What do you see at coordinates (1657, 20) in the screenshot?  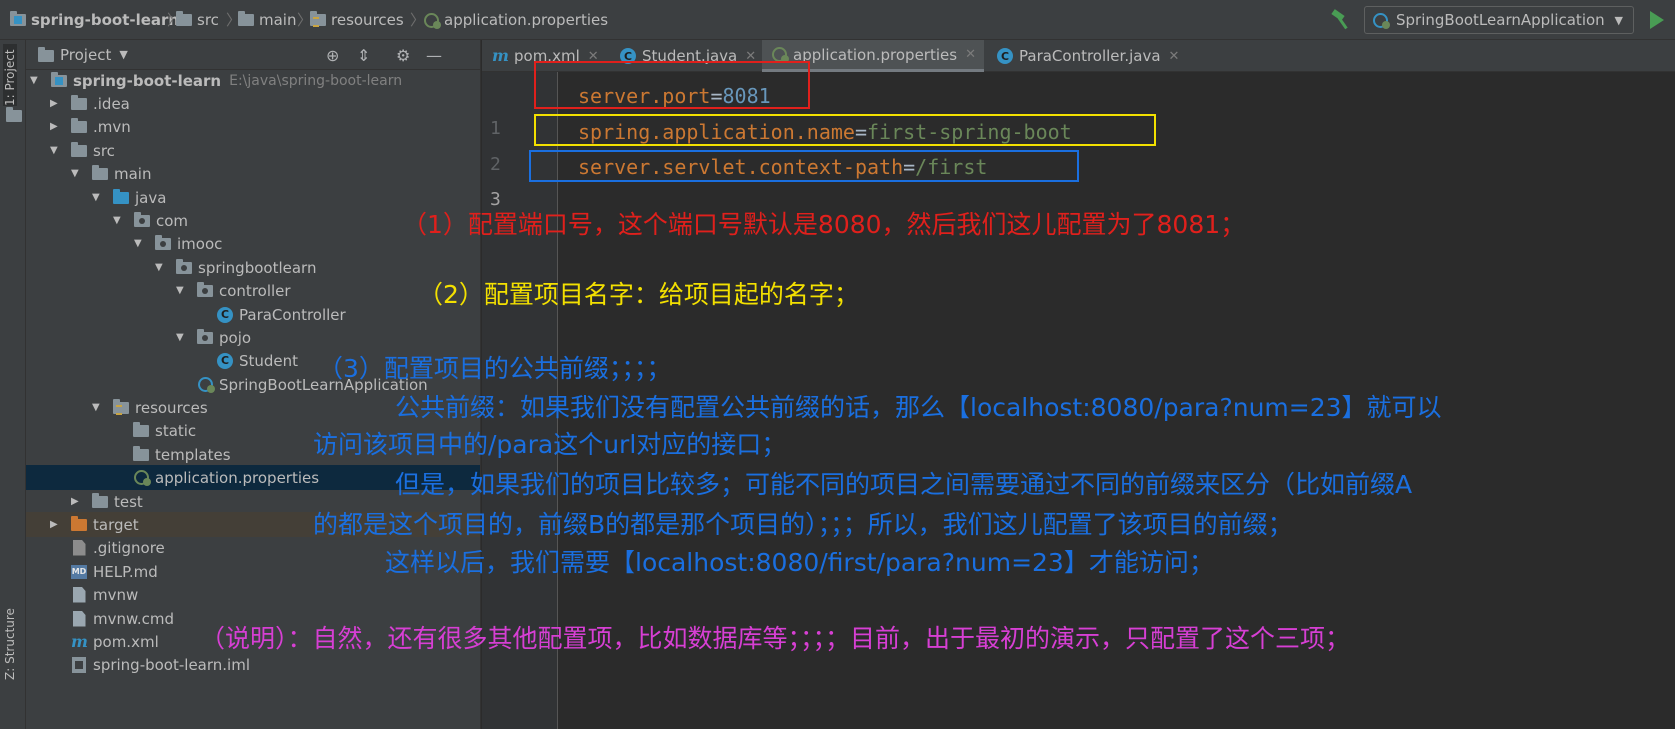 I see `run-icon` at bounding box center [1657, 20].